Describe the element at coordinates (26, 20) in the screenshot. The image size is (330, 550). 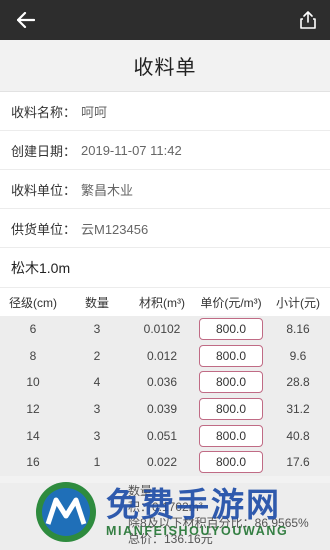
I see `back-arrow-icon` at that location.